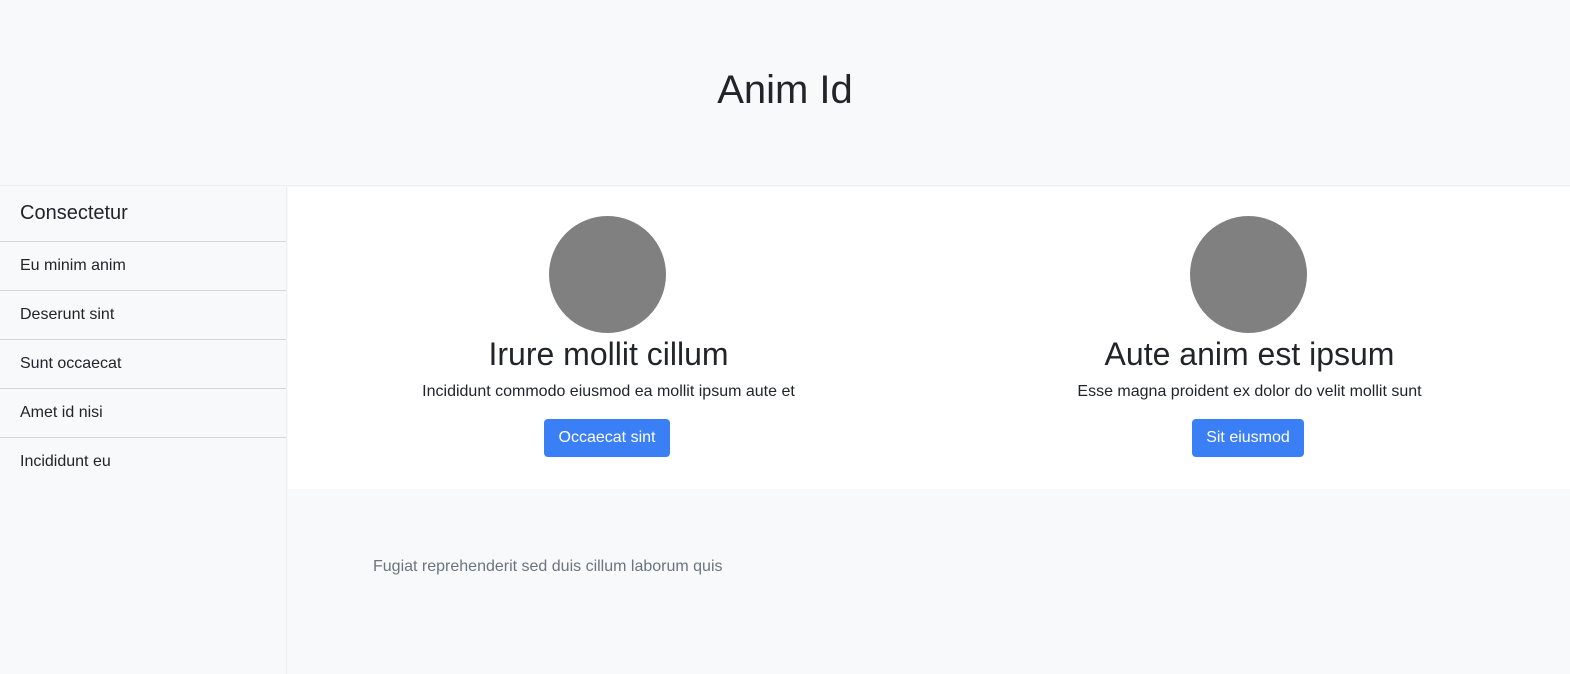  Describe the element at coordinates (1248, 438) in the screenshot. I see `sit-eiusmod-button: Sit eiusmod` at that location.